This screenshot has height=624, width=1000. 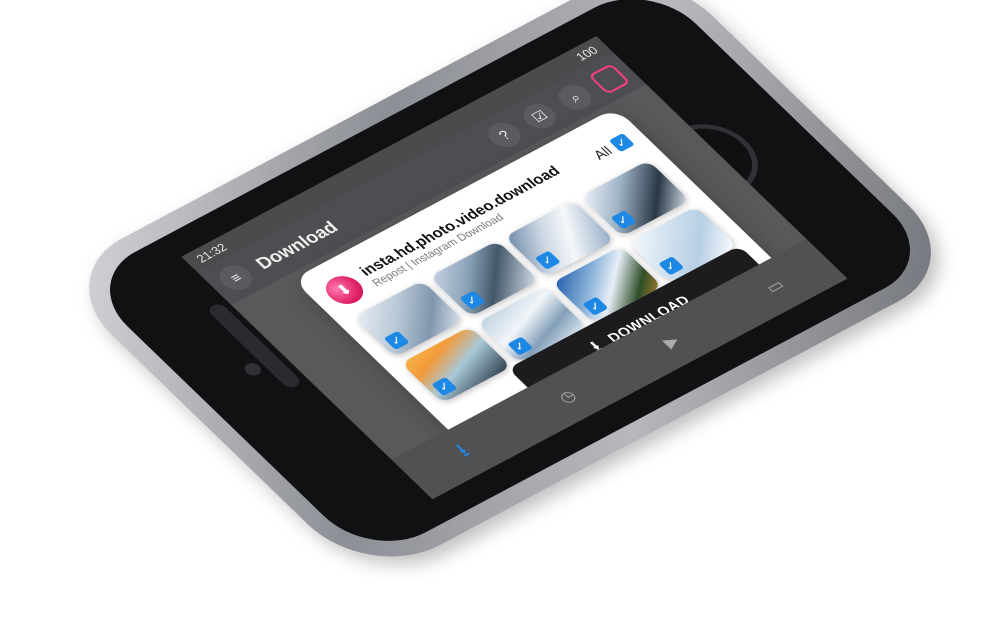 What do you see at coordinates (464, 451) in the screenshot?
I see `download-icon: ⭳` at bounding box center [464, 451].